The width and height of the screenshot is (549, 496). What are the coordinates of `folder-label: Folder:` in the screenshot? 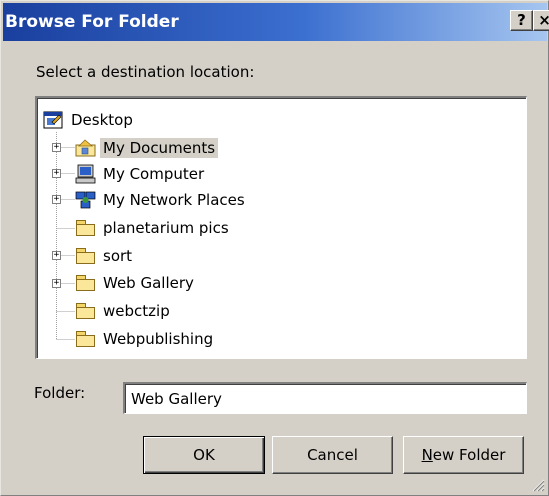 It's located at (60, 393).